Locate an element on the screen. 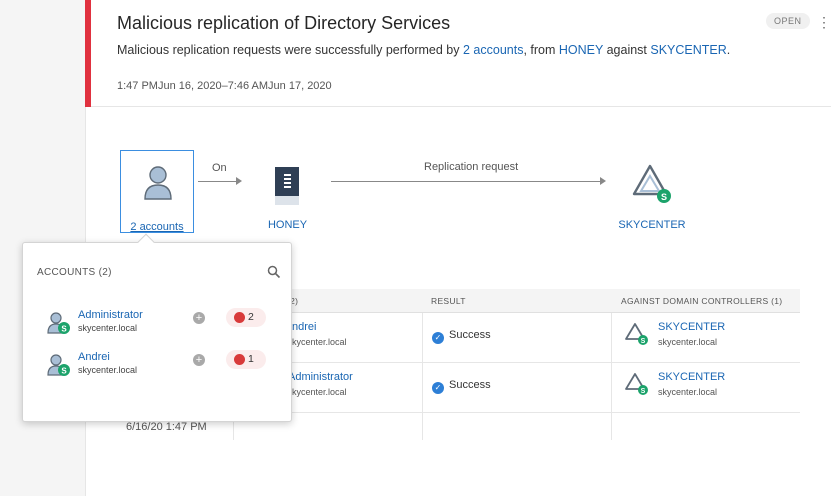 The width and height of the screenshot is (831, 496). column-header-result: RESULT is located at coordinates (448, 301).